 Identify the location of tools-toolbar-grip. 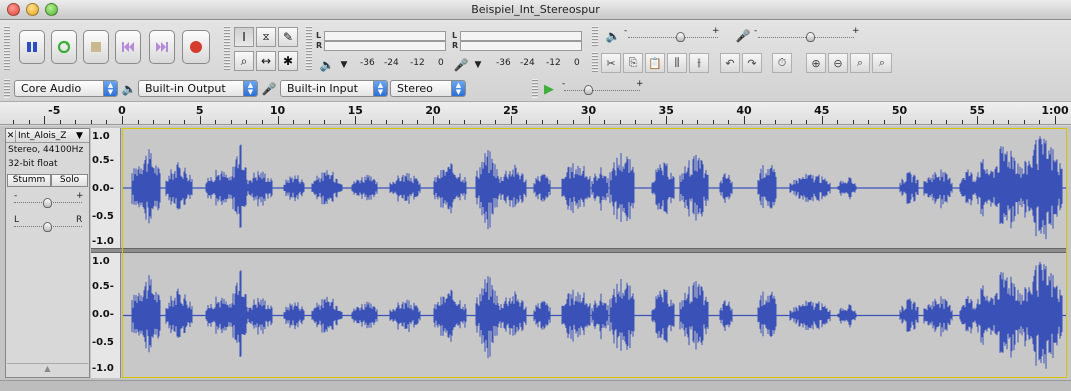
(227, 48).